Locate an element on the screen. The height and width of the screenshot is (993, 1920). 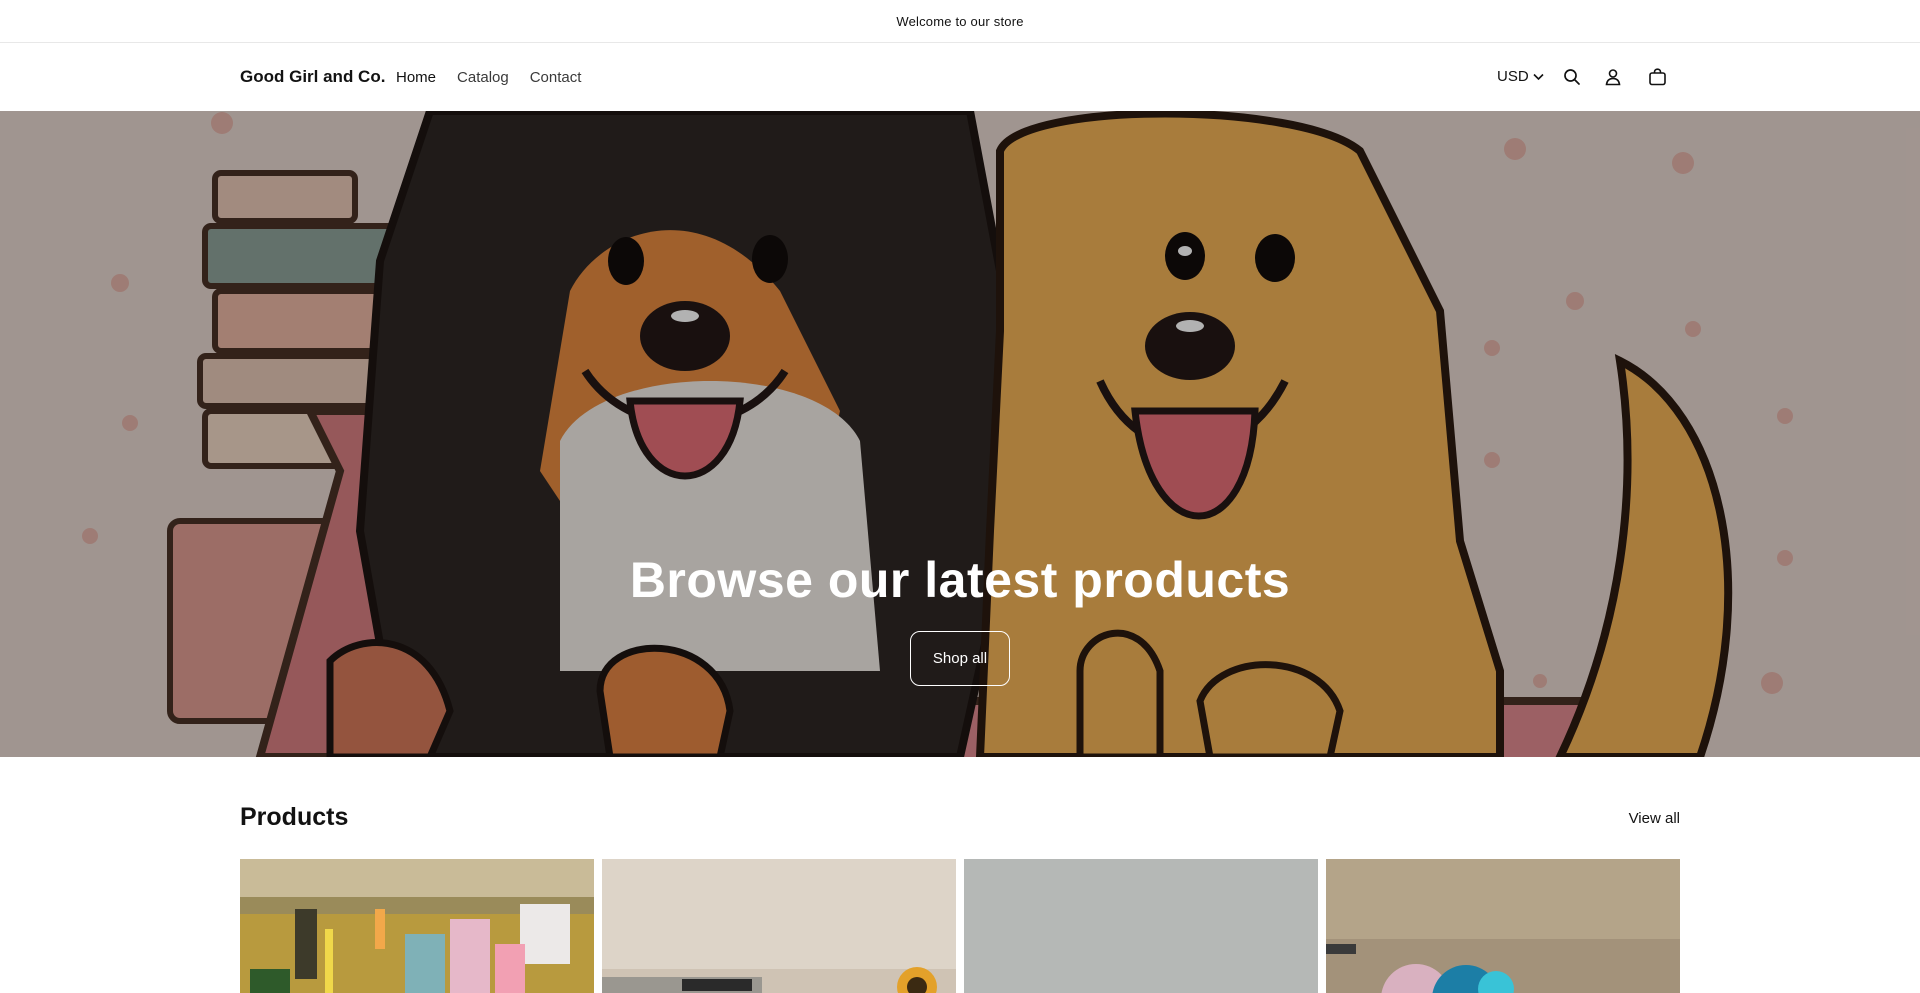
view-all-link: View all is located at coordinates (1654, 818).